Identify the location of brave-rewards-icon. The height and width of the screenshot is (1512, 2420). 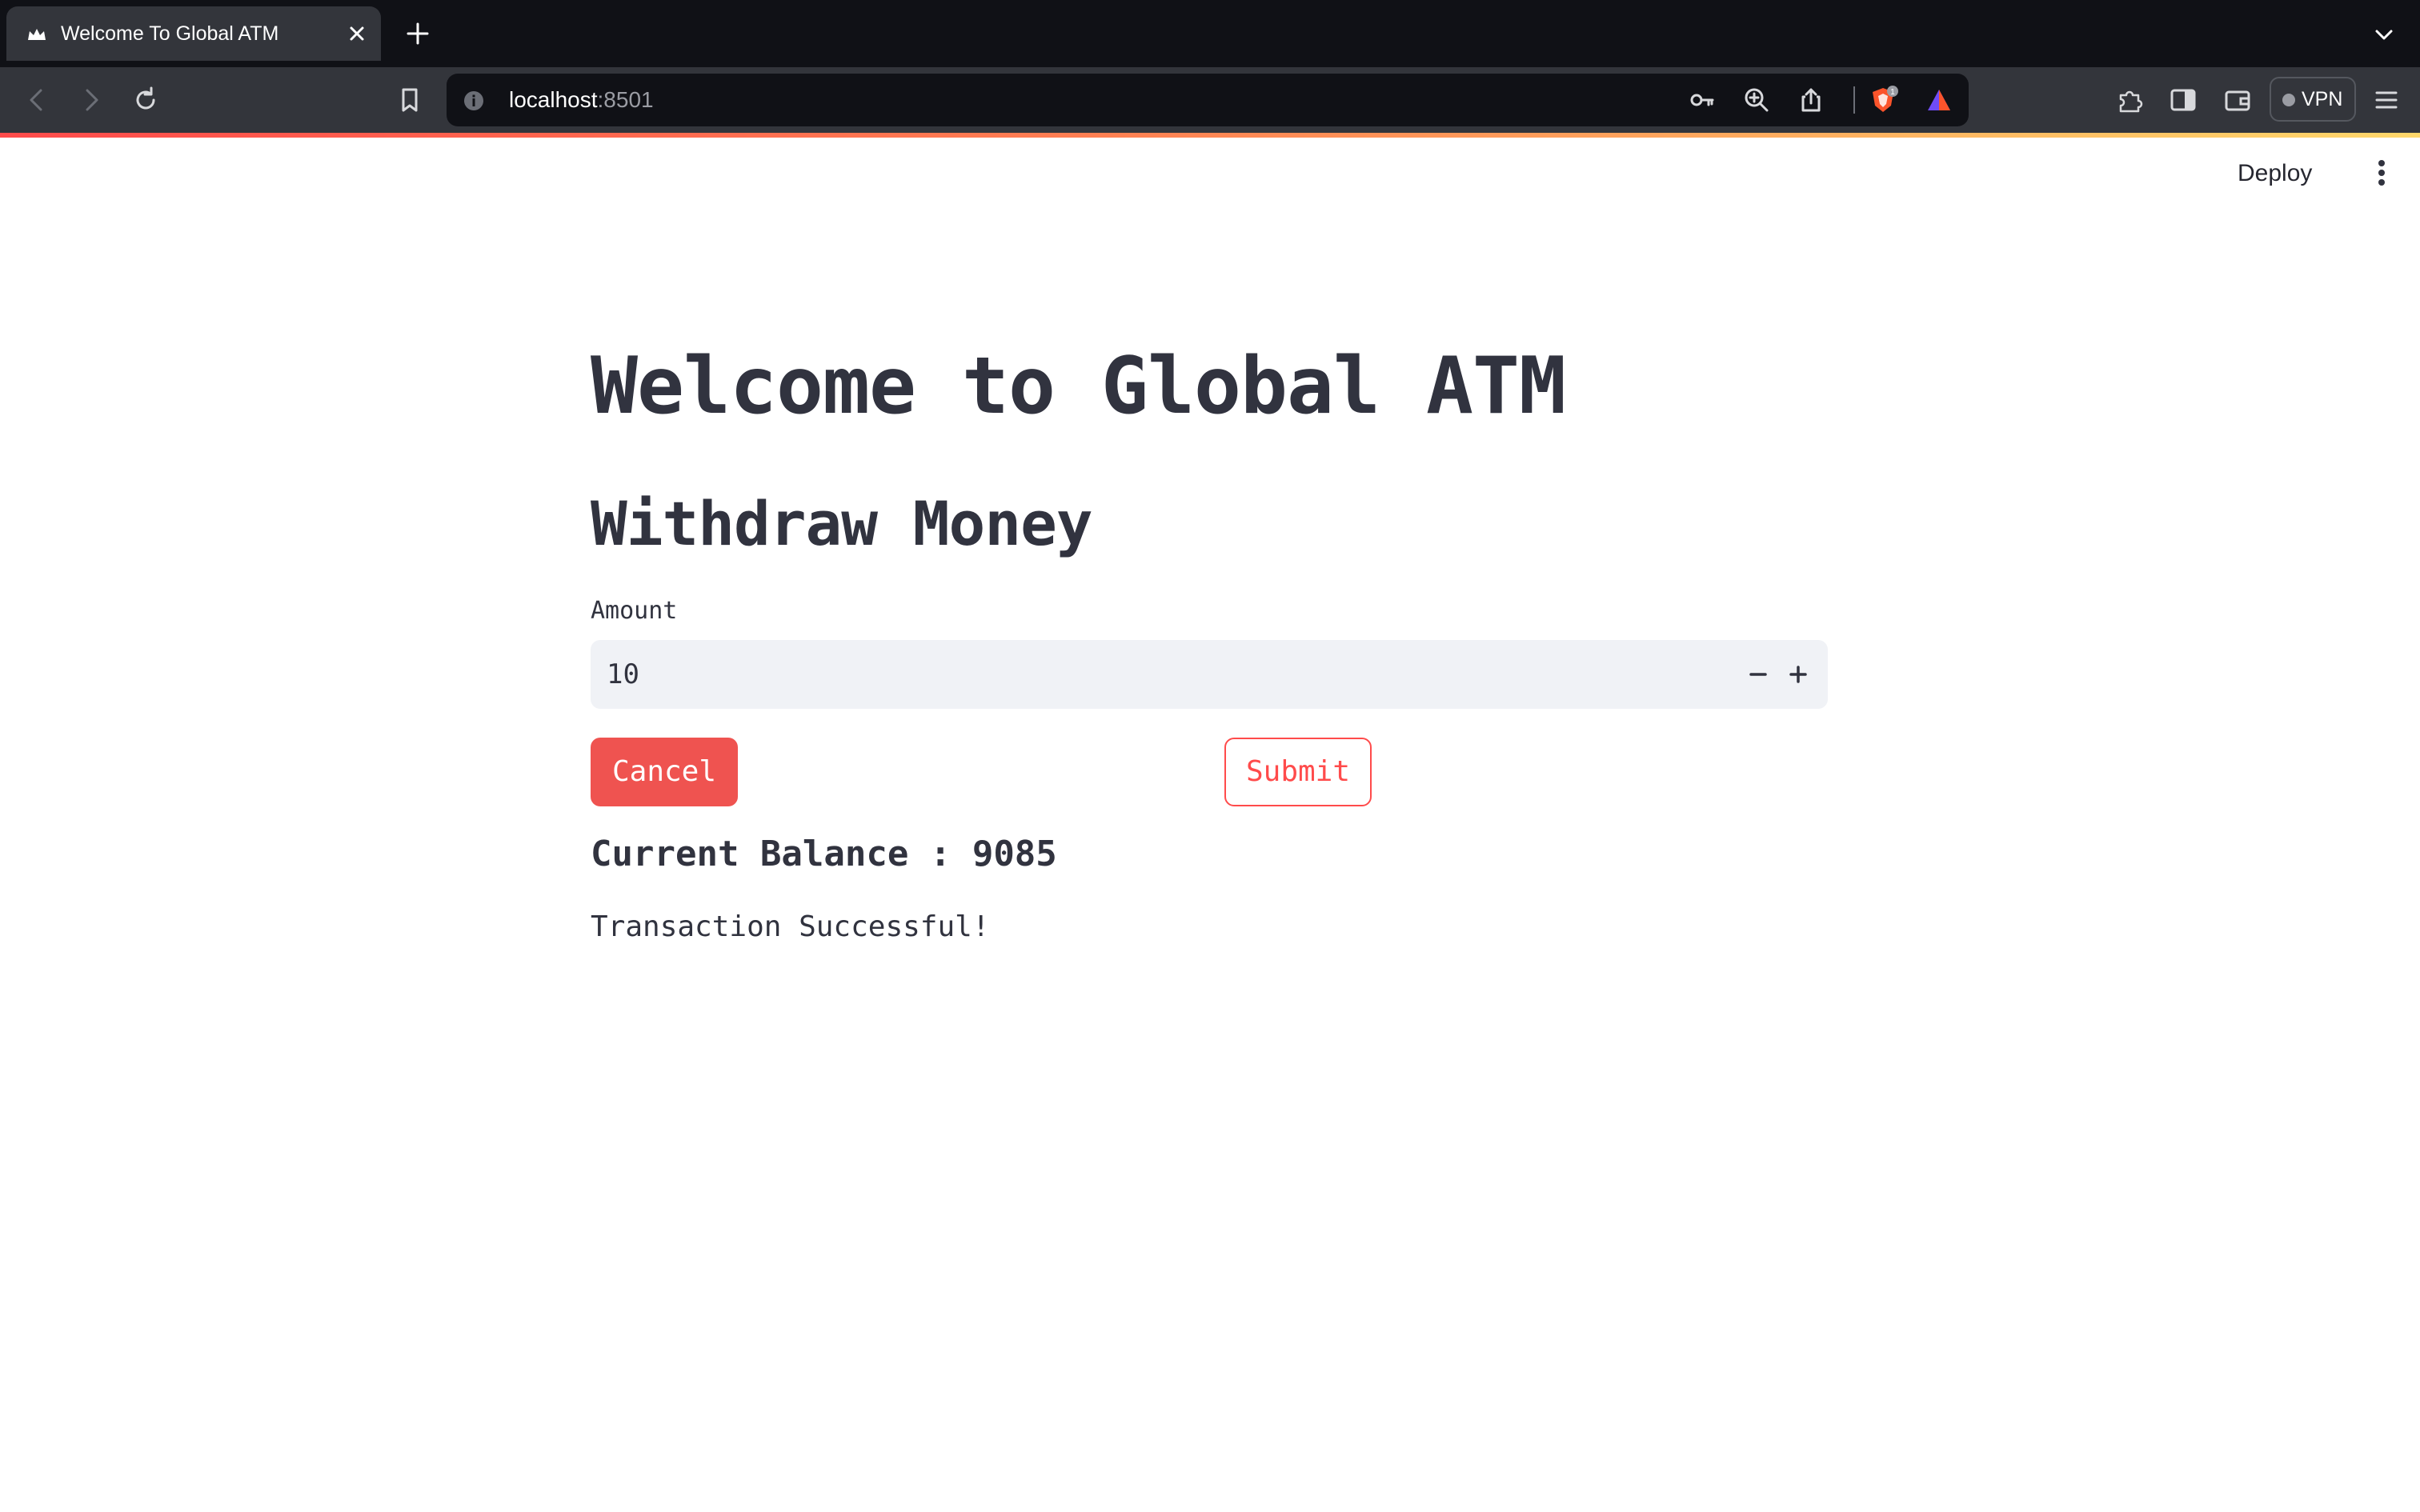
(1939, 100).